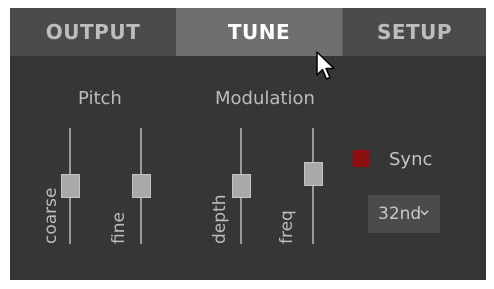 This screenshot has width=494, height=289. Describe the element at coordinates (414, 32) in the screenshot. I see `tab-setup: SETUP` at that location.